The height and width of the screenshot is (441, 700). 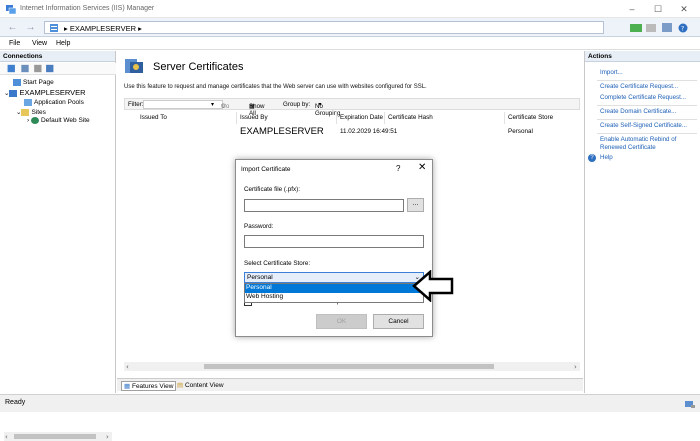 What do you see at coordinates (127, 386) in the screenshot?
I see `features-view-icon: ▦` at bounding box center [127, 386].